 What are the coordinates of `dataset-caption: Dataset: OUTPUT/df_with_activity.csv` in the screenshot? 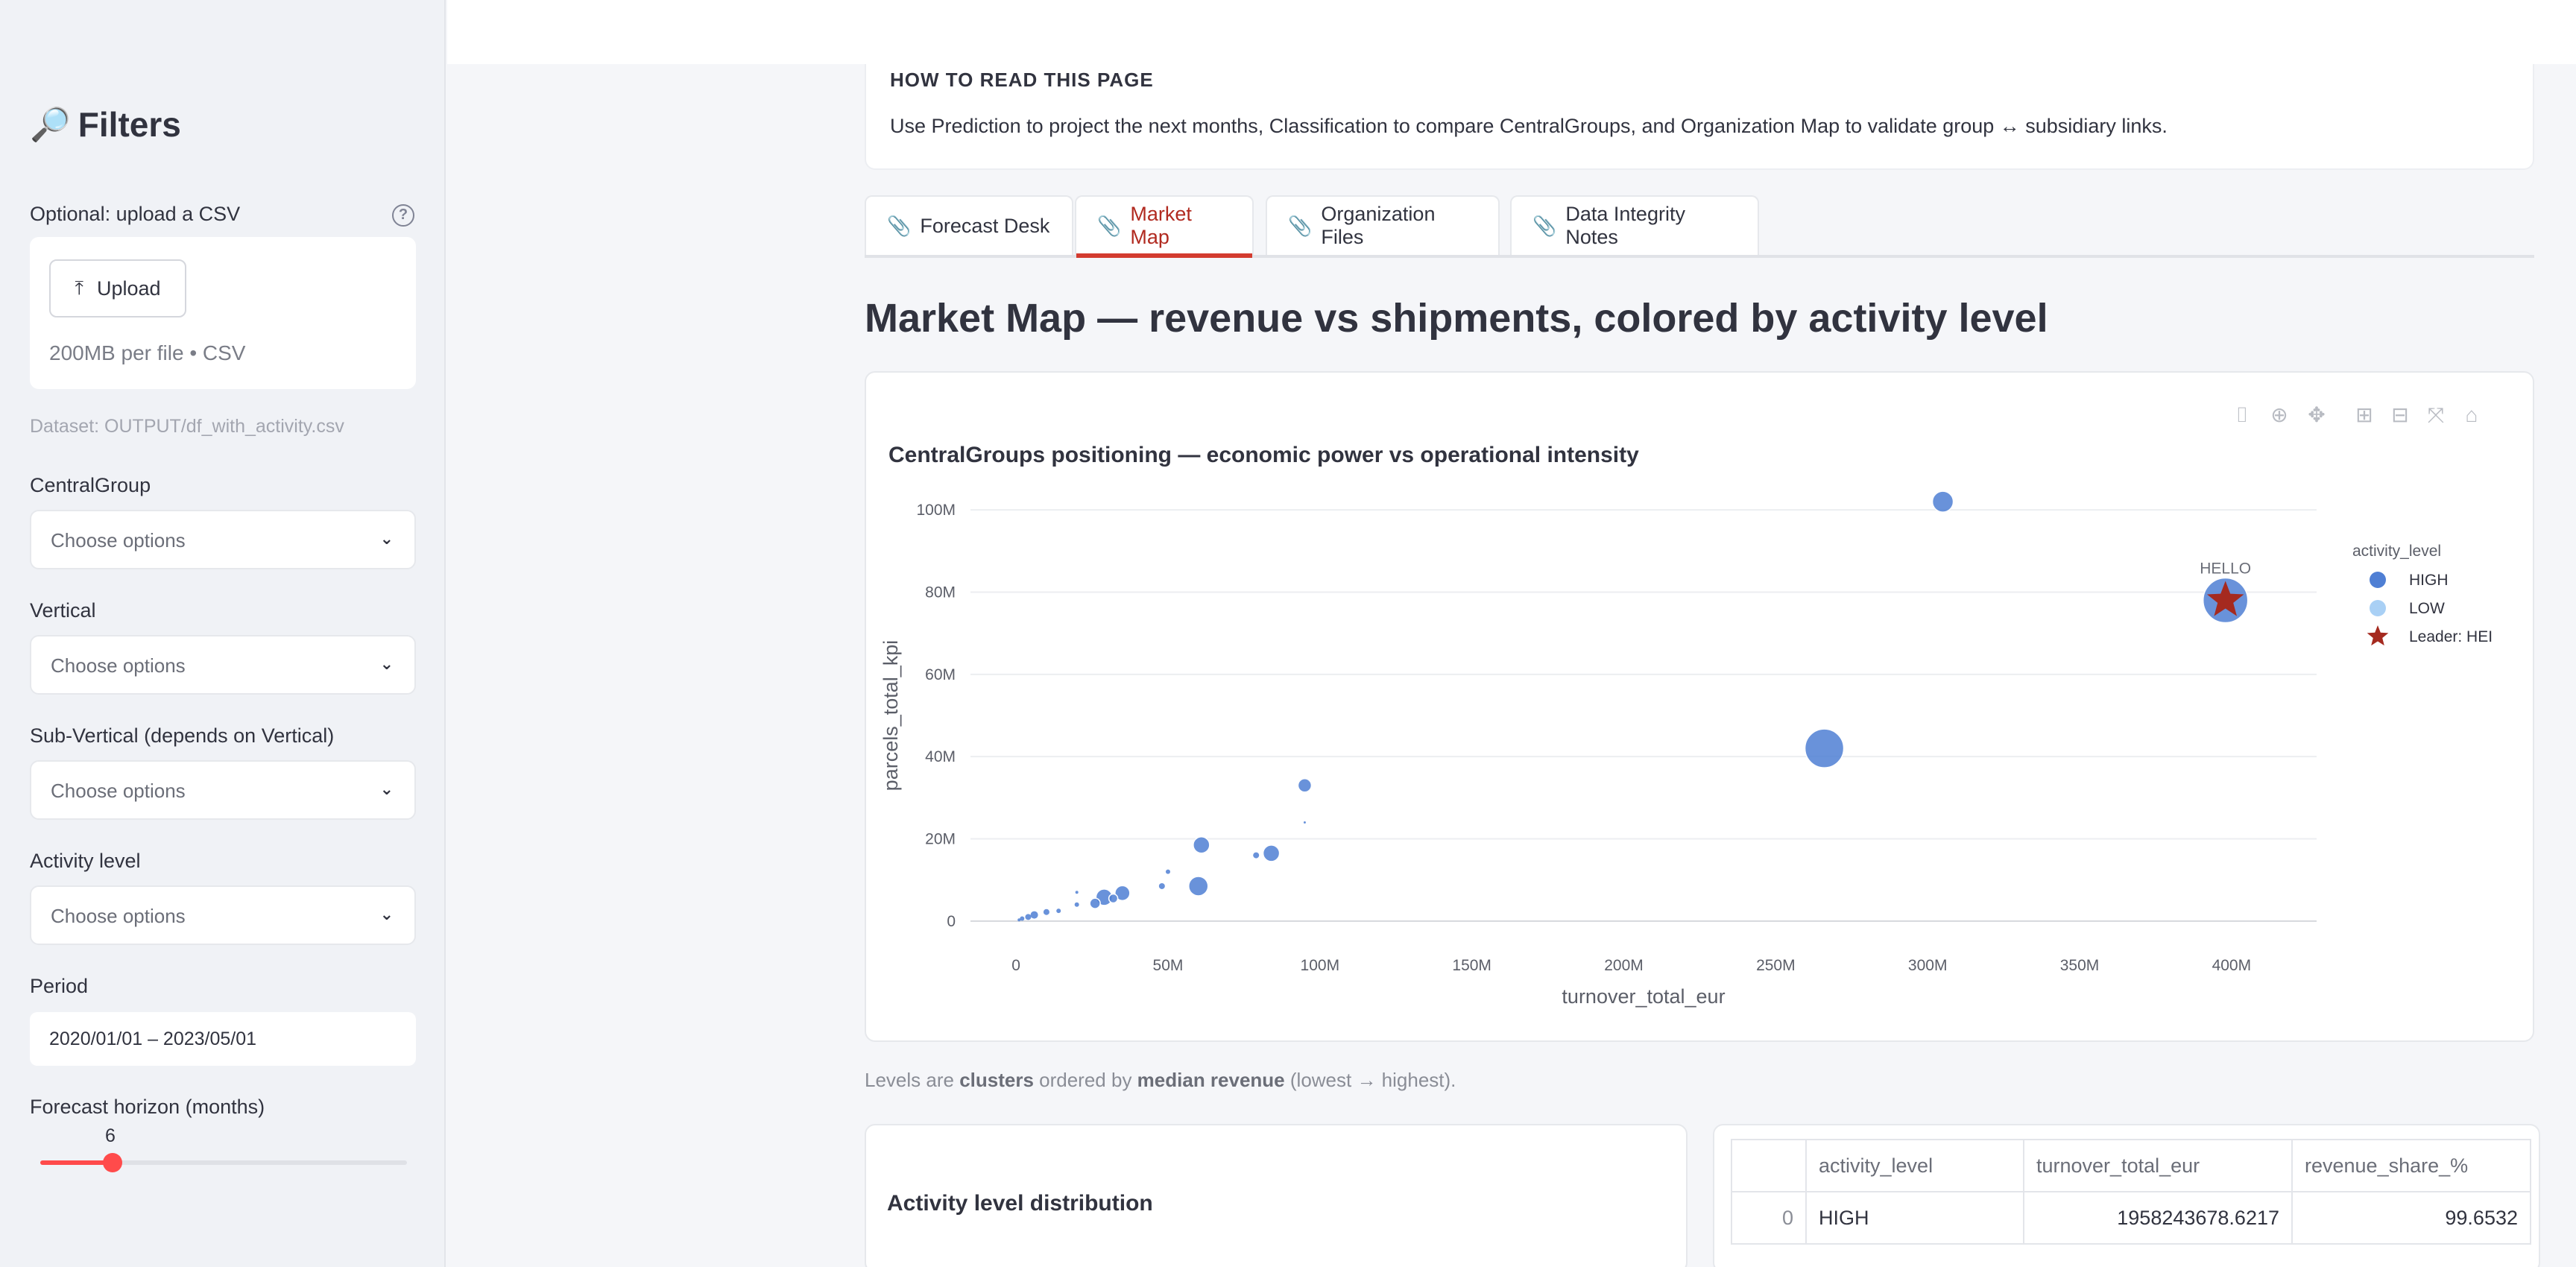 It's located at (187, 426).